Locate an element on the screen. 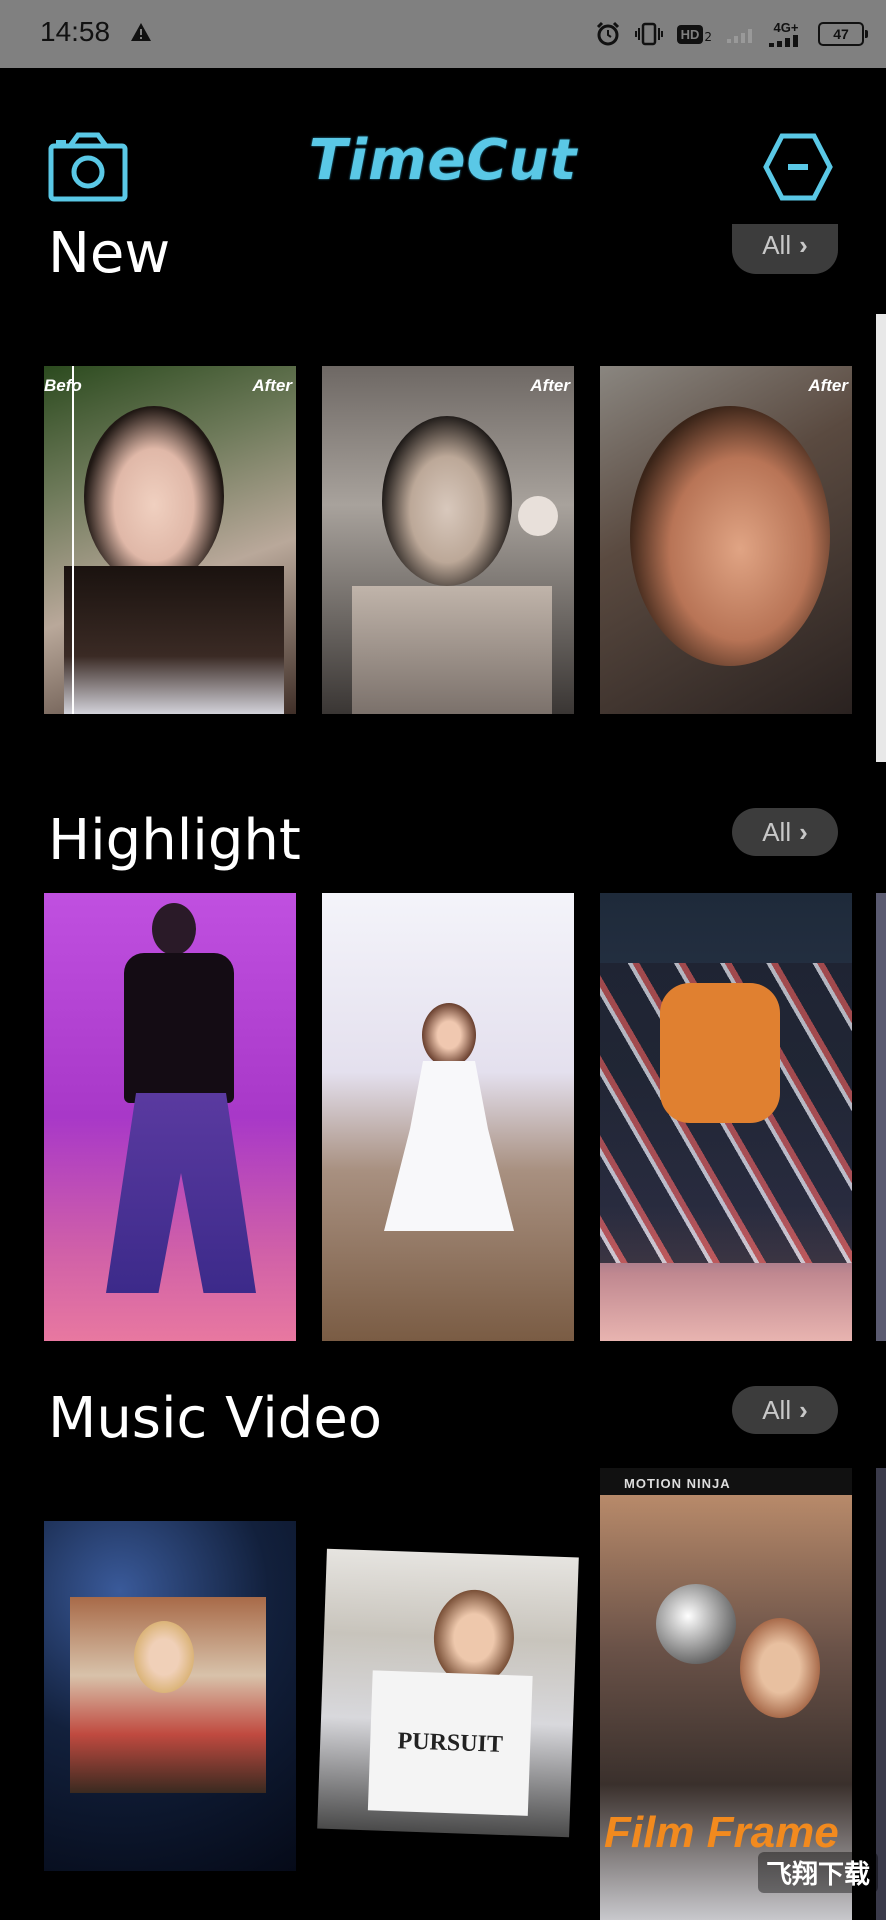 The image size is (886, 1920). before-after-divider is located at coordinates (73, 540).